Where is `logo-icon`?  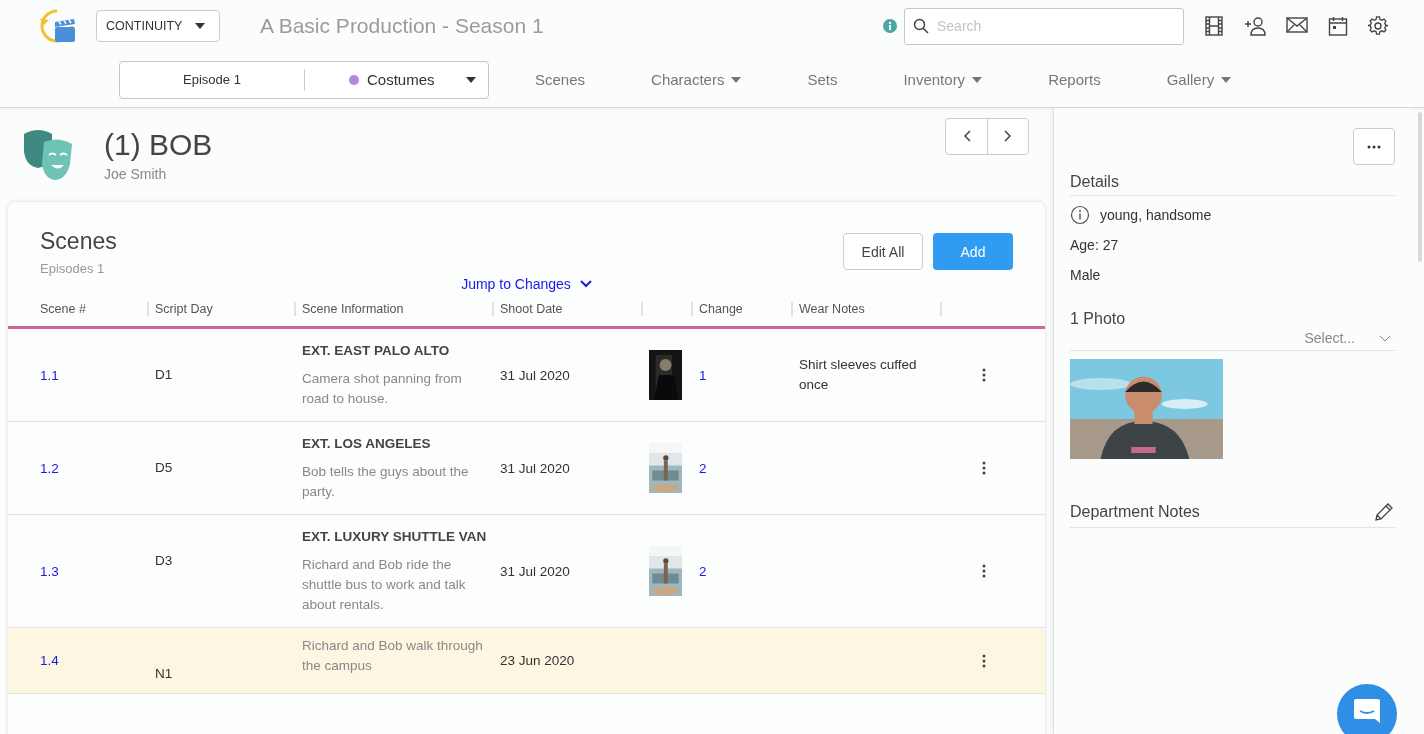
logo-icon is located at coordinates (57, 26).